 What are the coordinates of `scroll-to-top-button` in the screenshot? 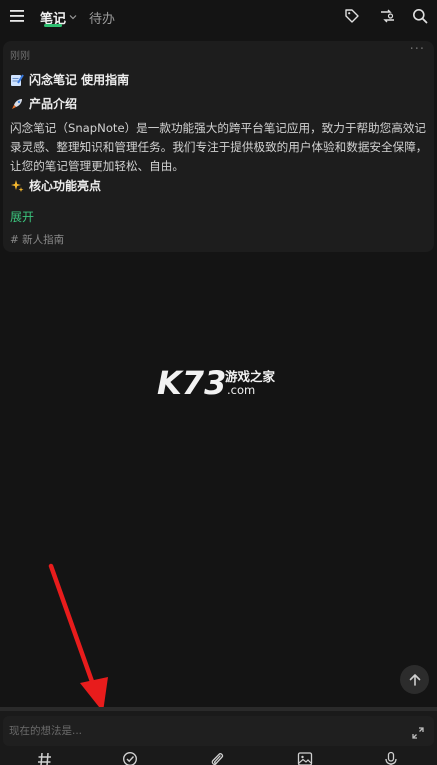 It's located at (414, 679).